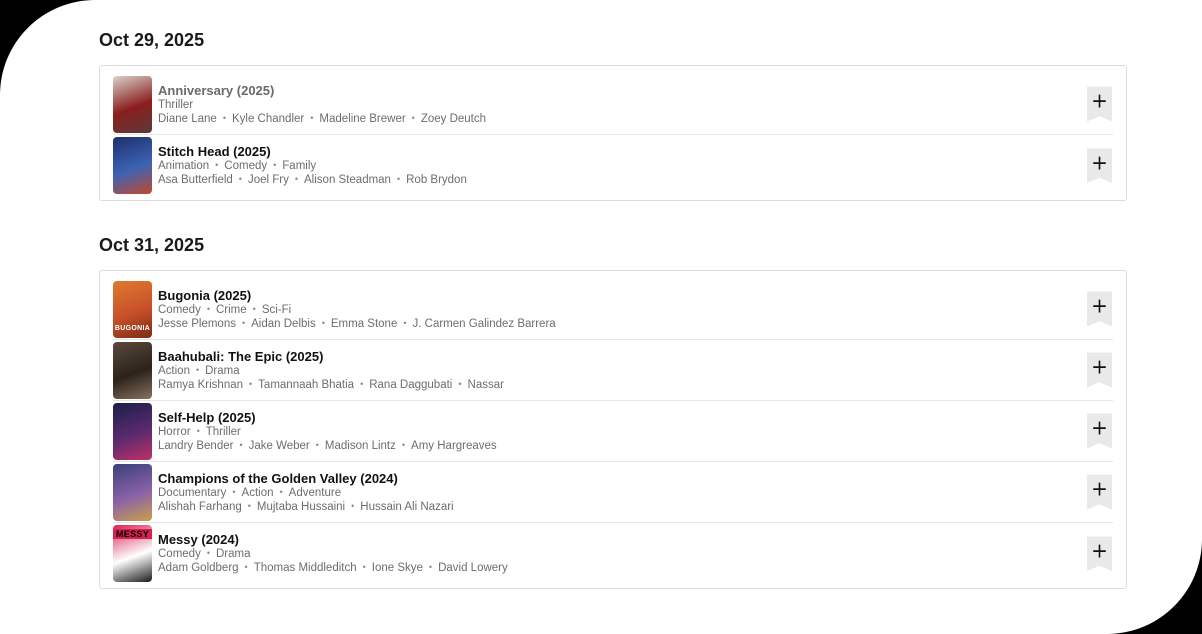  I want to click on title-link: Anniversary (2025), so click(635, 90).